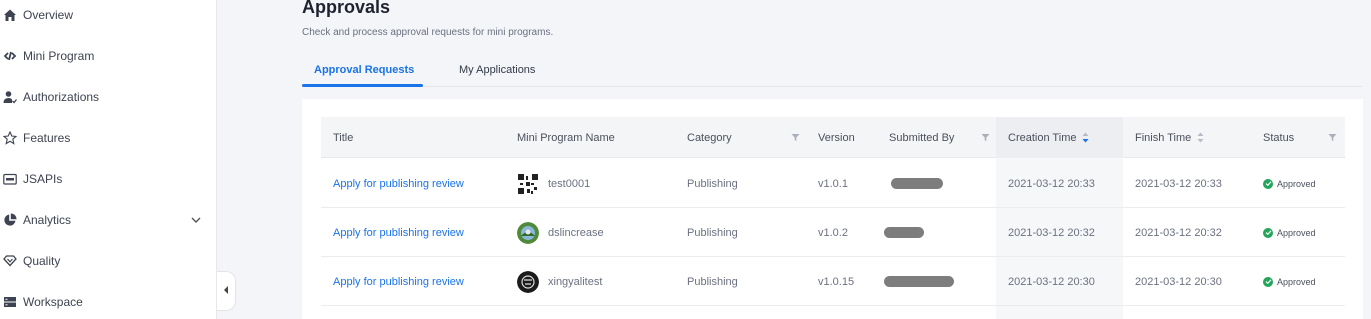  I want to click on sidebar-item-quality: Quality, so click(108, 261).